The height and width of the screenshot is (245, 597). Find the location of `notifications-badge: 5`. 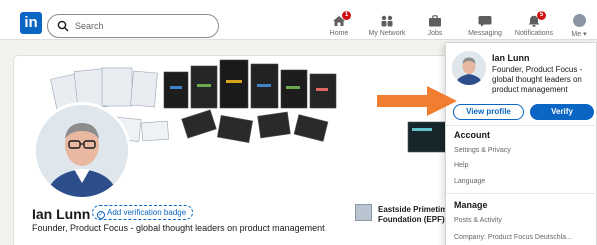

notifications-badge: 5 is located at coordinates (541, 15).